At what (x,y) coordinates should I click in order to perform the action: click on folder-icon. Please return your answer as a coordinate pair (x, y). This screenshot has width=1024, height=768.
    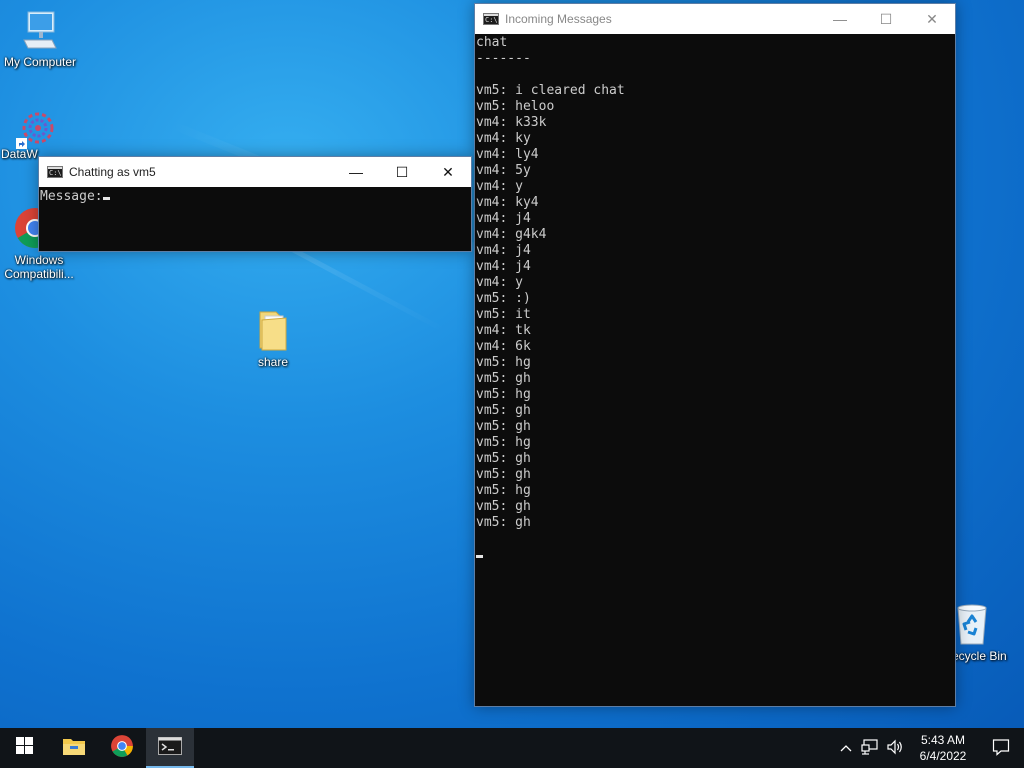
    Looking at the image, I should click on (273, 330).